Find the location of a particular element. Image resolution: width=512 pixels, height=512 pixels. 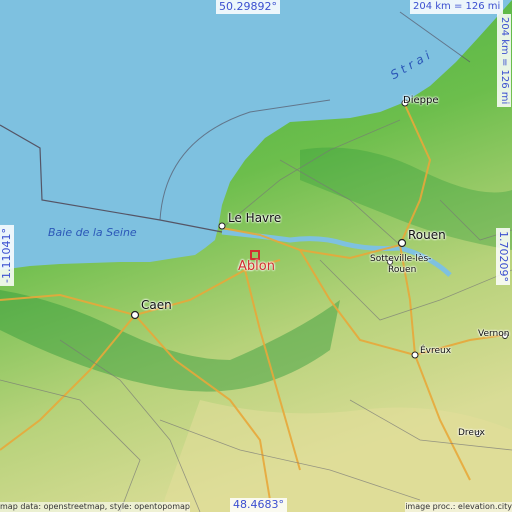

city-label-rouen: Rouen is located at coordinates (427, 235).